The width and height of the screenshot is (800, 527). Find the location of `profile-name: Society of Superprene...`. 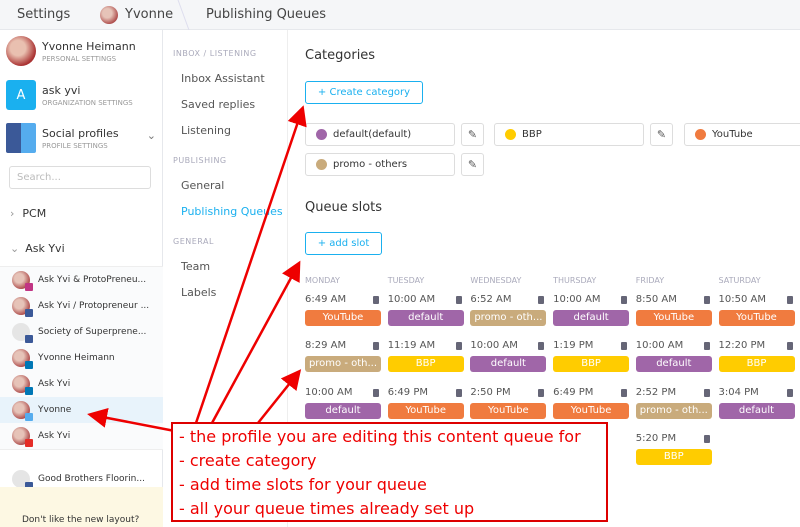

profile-name: Society of Superprene... is located at coordinates (92, 332).